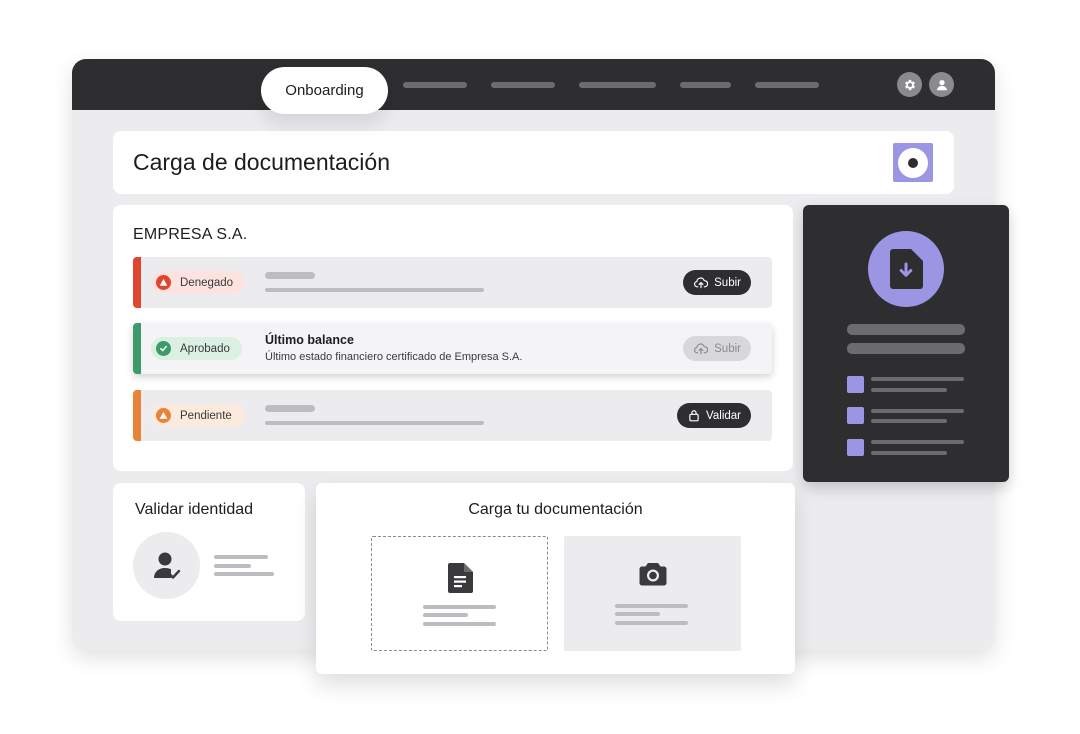  Describe the element at coordinates (194, 509) in the screenshot. I see `identity-title: Validar identidad` at that location.